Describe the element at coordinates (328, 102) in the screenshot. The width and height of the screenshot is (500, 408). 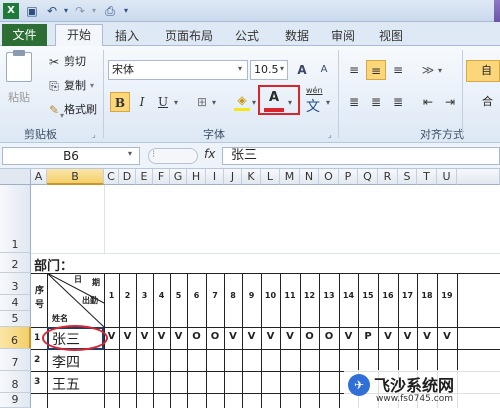
I see `phonetic-dropdown-icon: ▾` at that location.